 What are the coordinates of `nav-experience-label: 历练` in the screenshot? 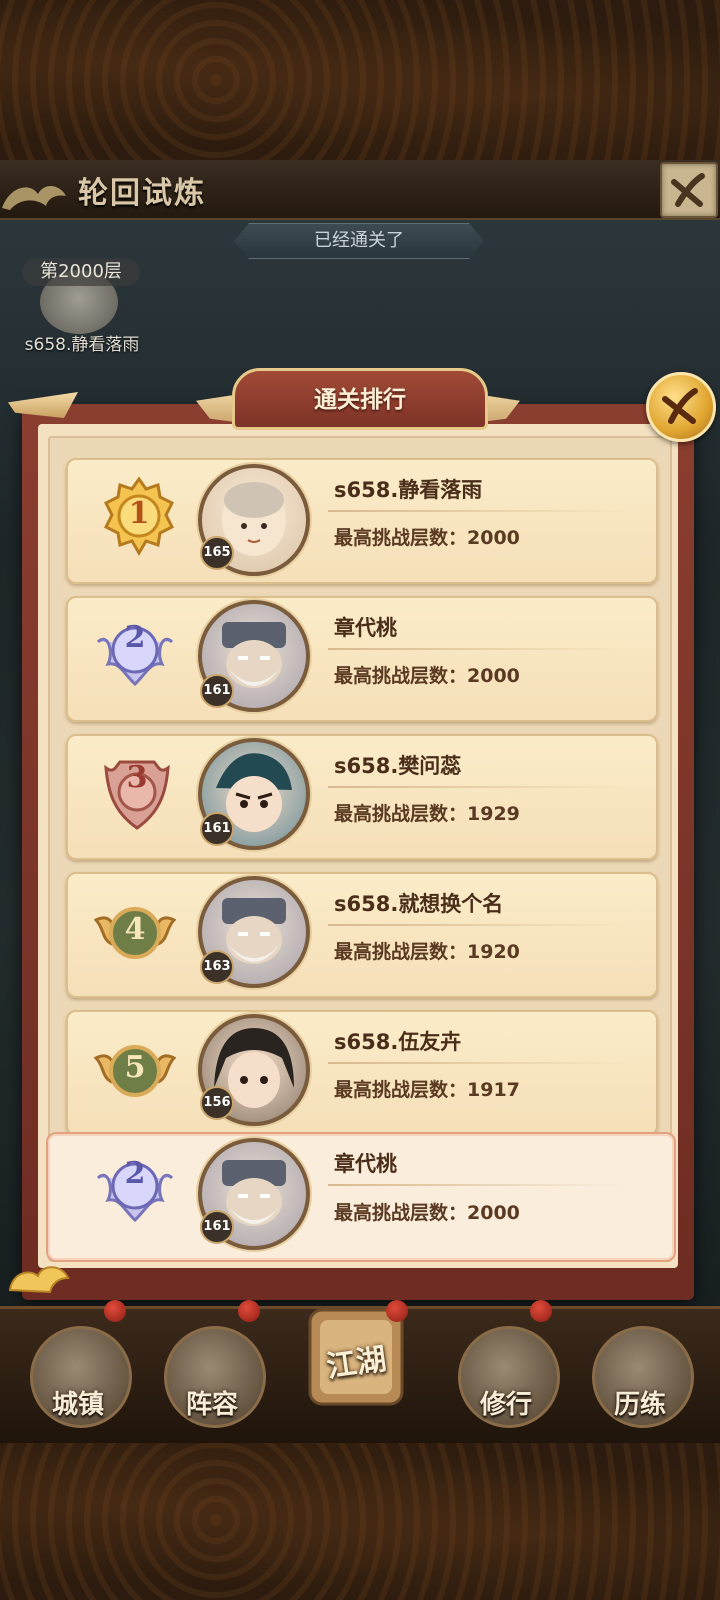 It's located at (639, 1405).